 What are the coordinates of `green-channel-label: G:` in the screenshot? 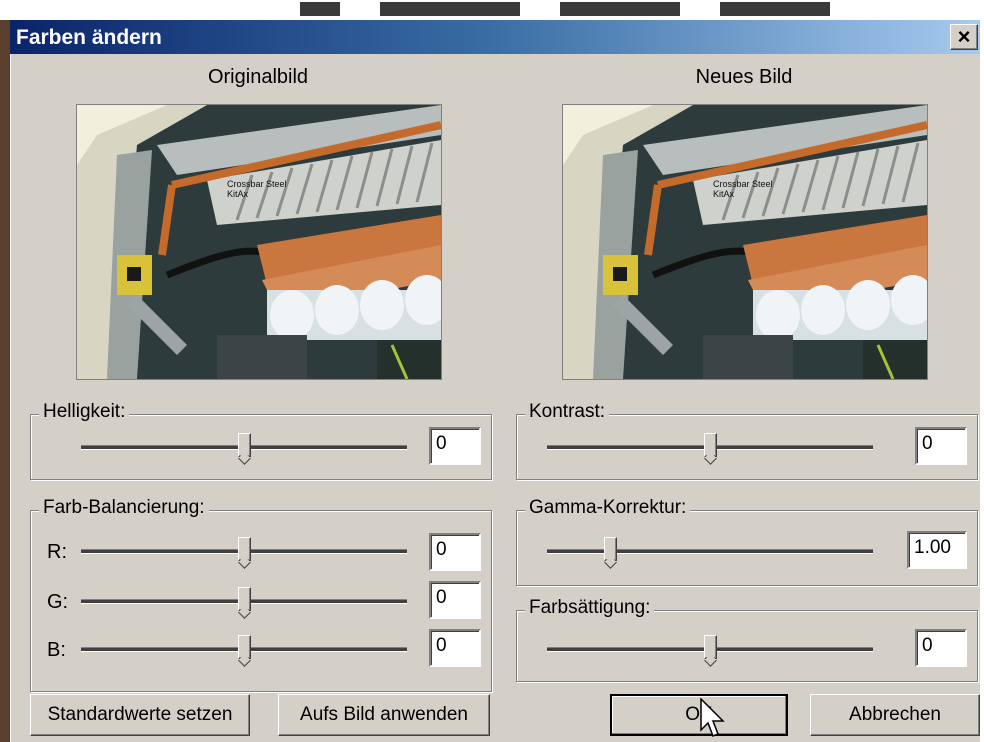 It's located at (58, 602).